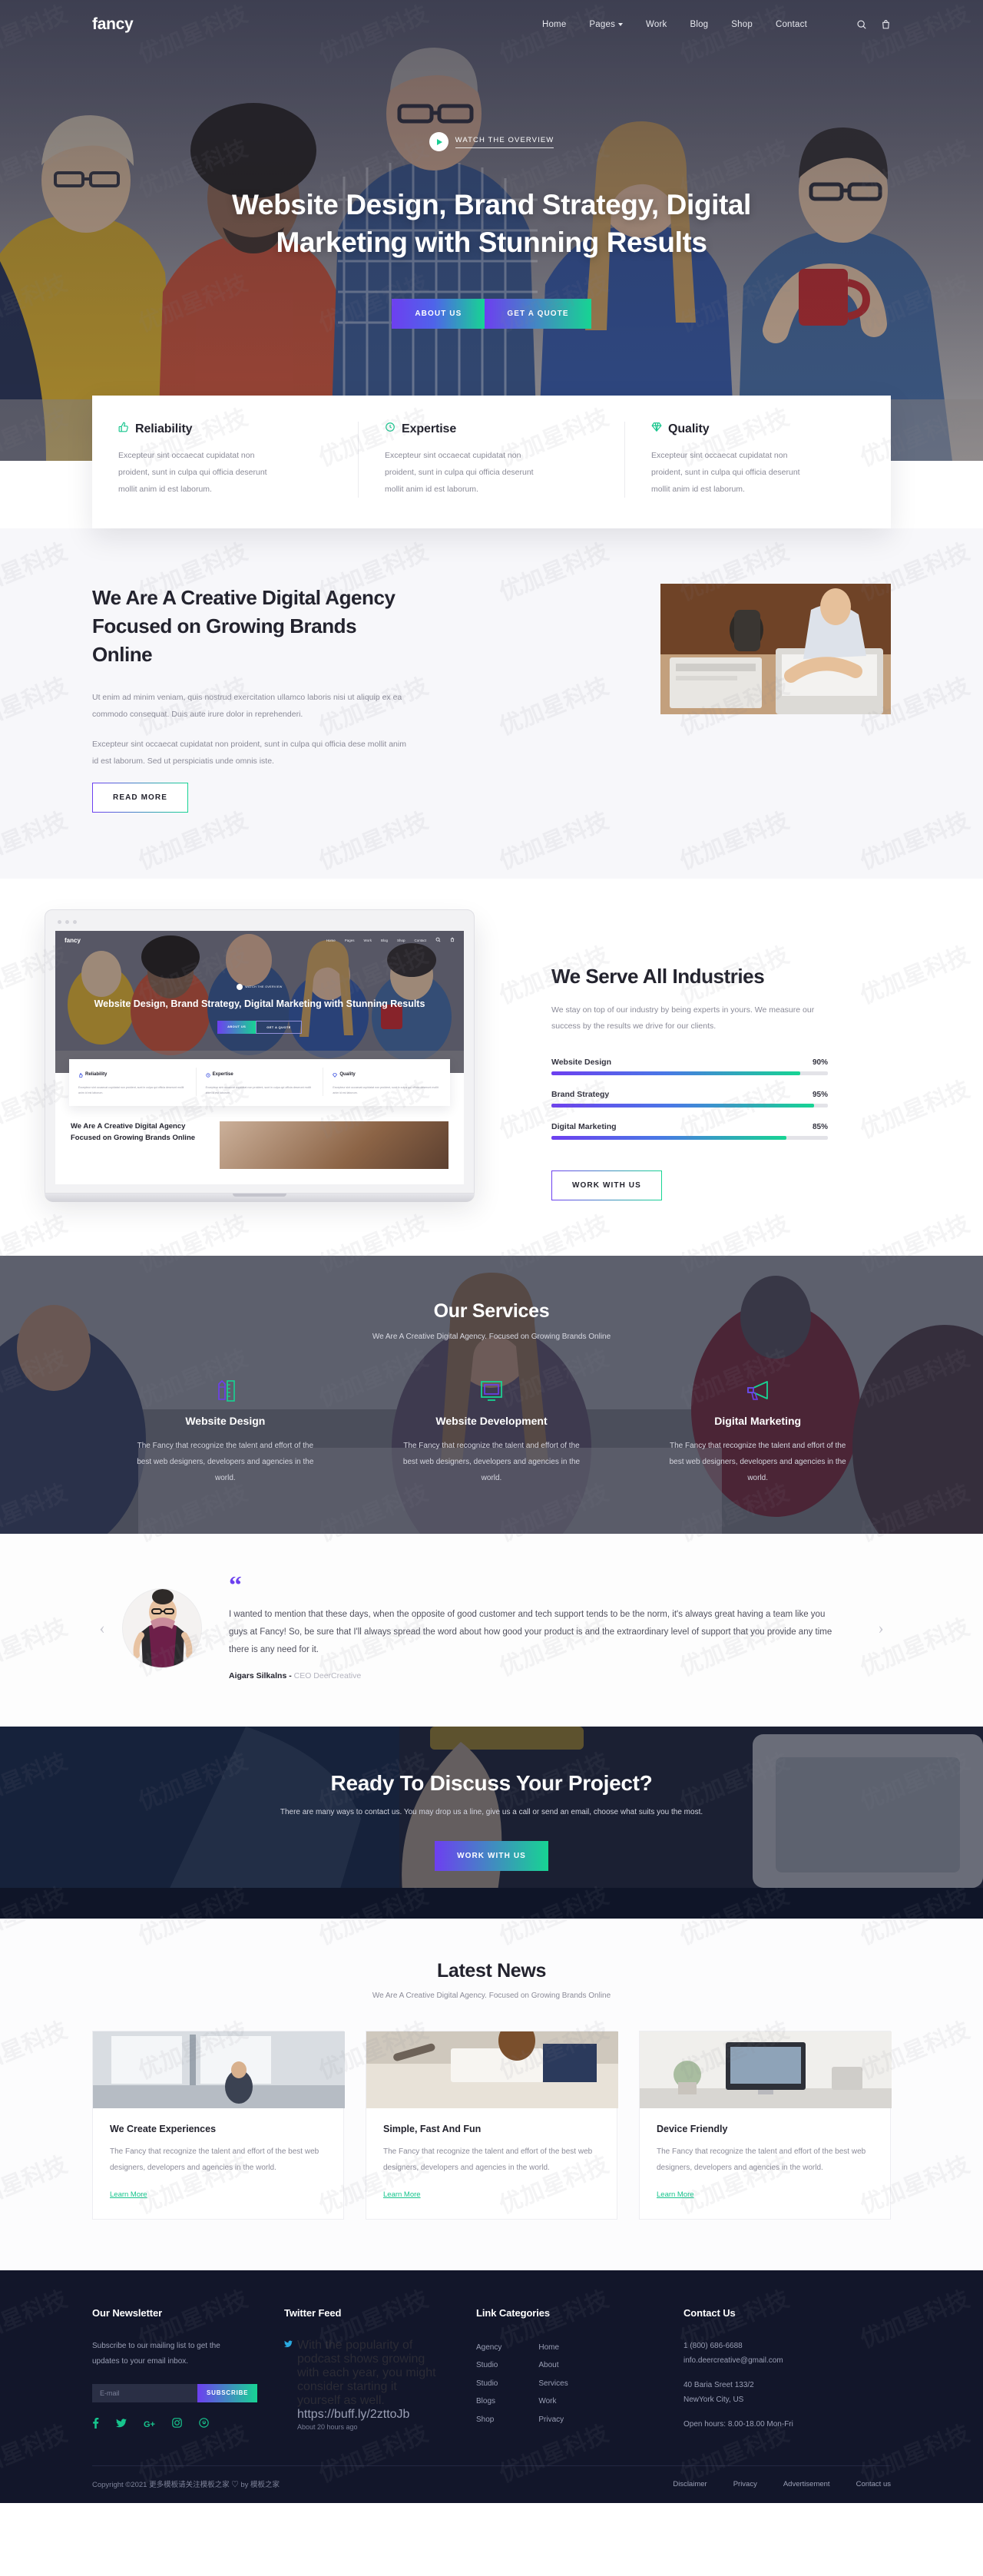 The height and width of the screenshot is (2576, 983). I want to click on tweet-time: About 20 hours ago, so click(327, 2426).